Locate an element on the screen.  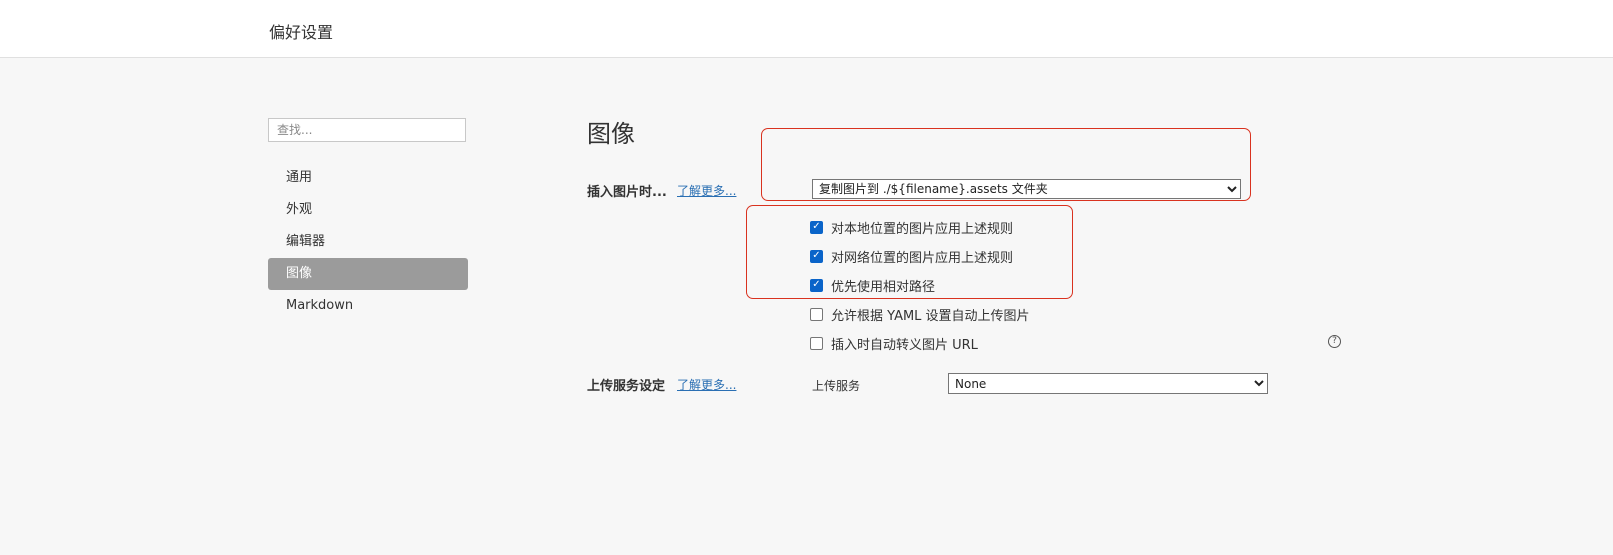
sidebar-item-appearance: 外观 is located at coordinates (368, 210).